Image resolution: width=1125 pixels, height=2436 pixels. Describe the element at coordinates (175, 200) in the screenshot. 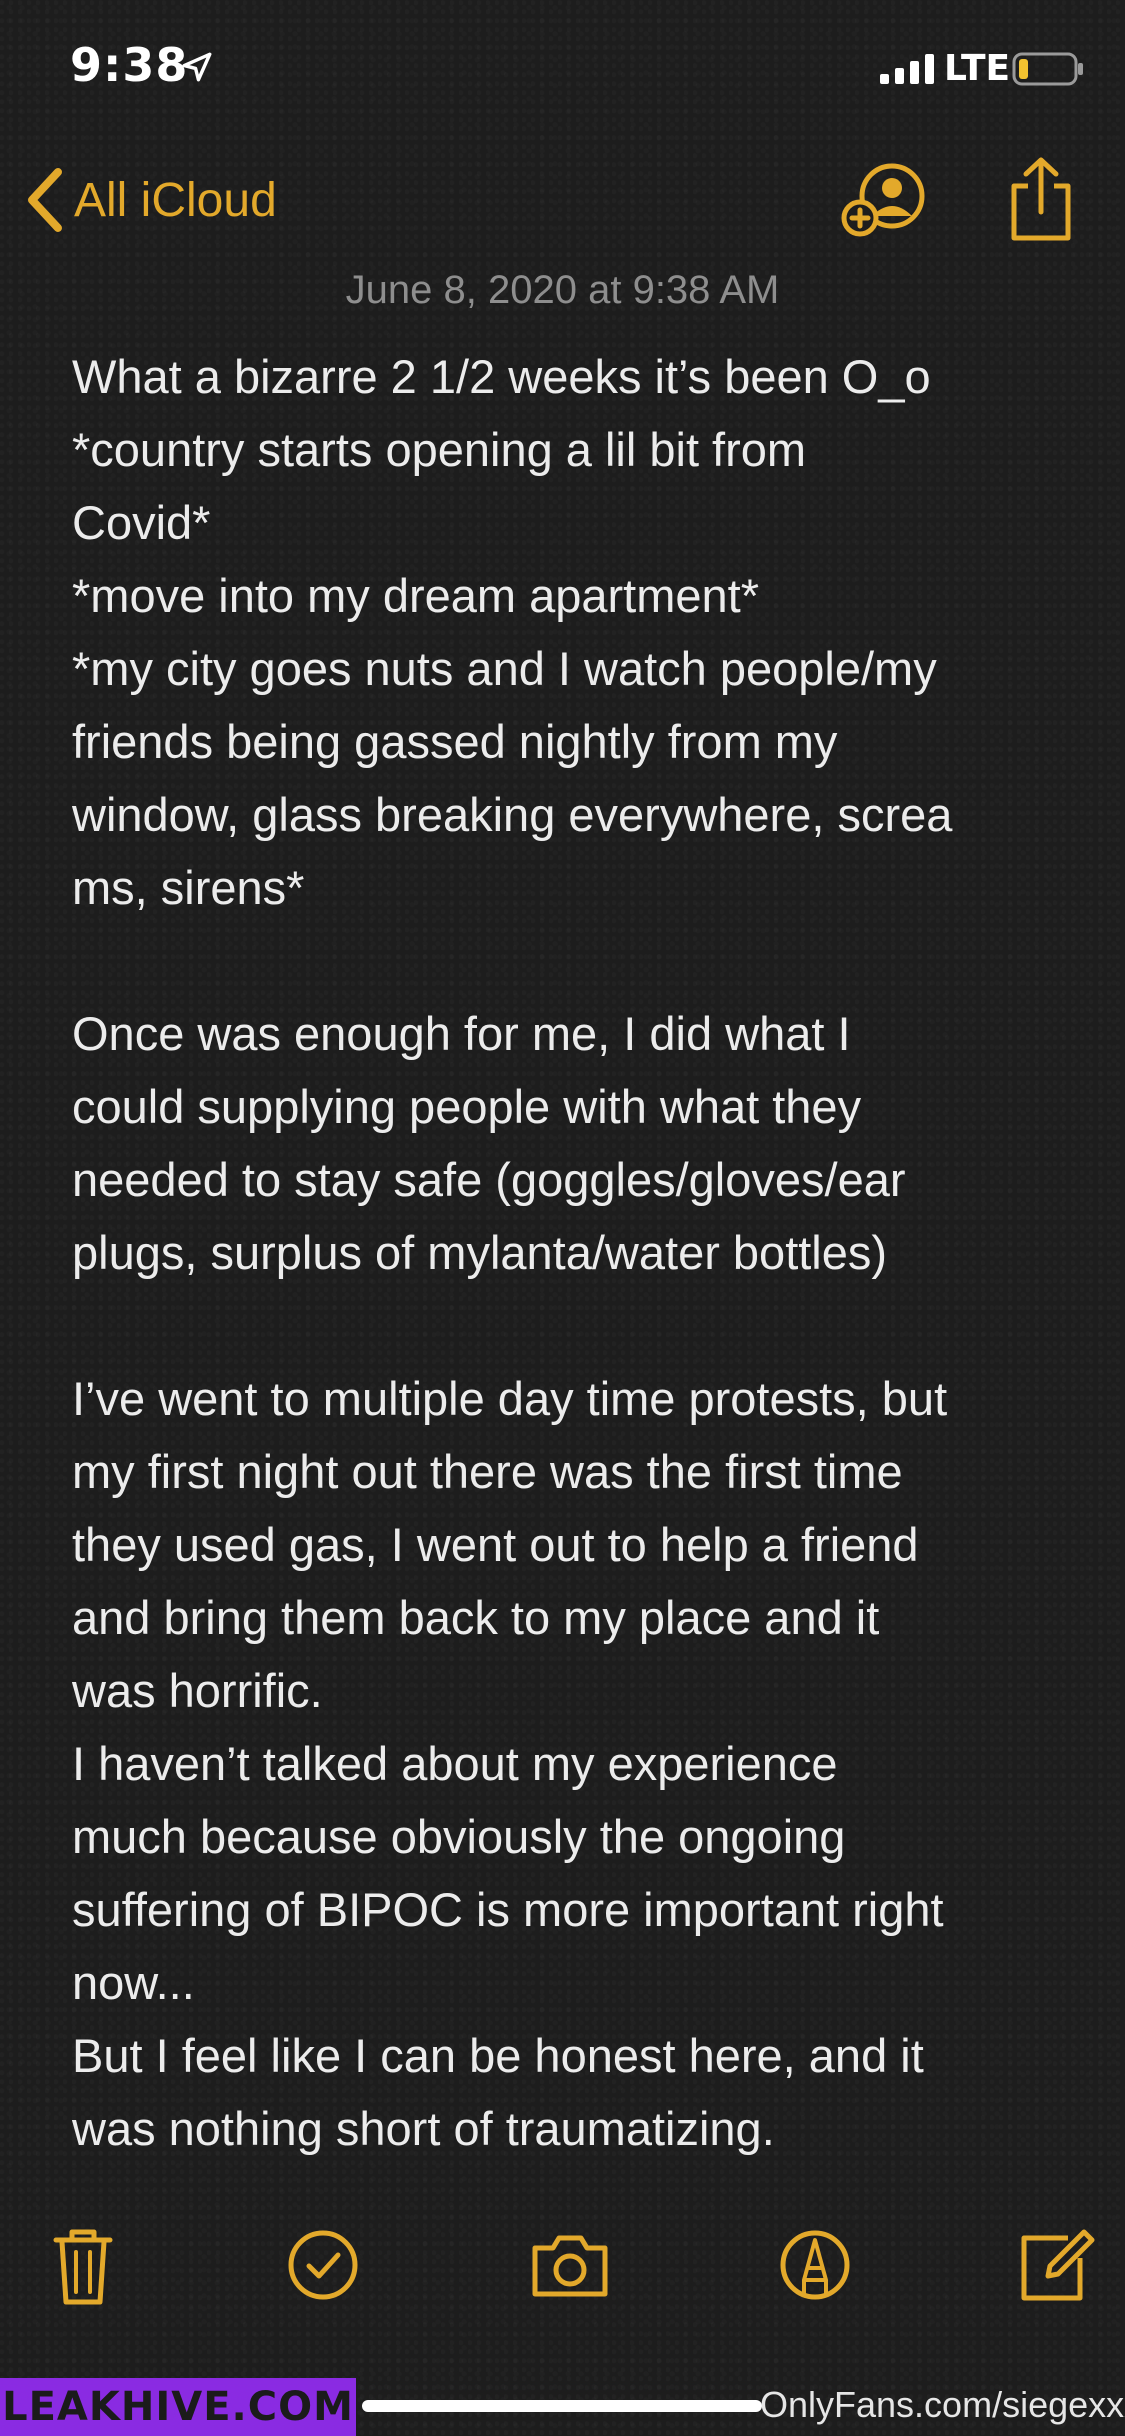

I see `back-label: All iCloud` at that location.